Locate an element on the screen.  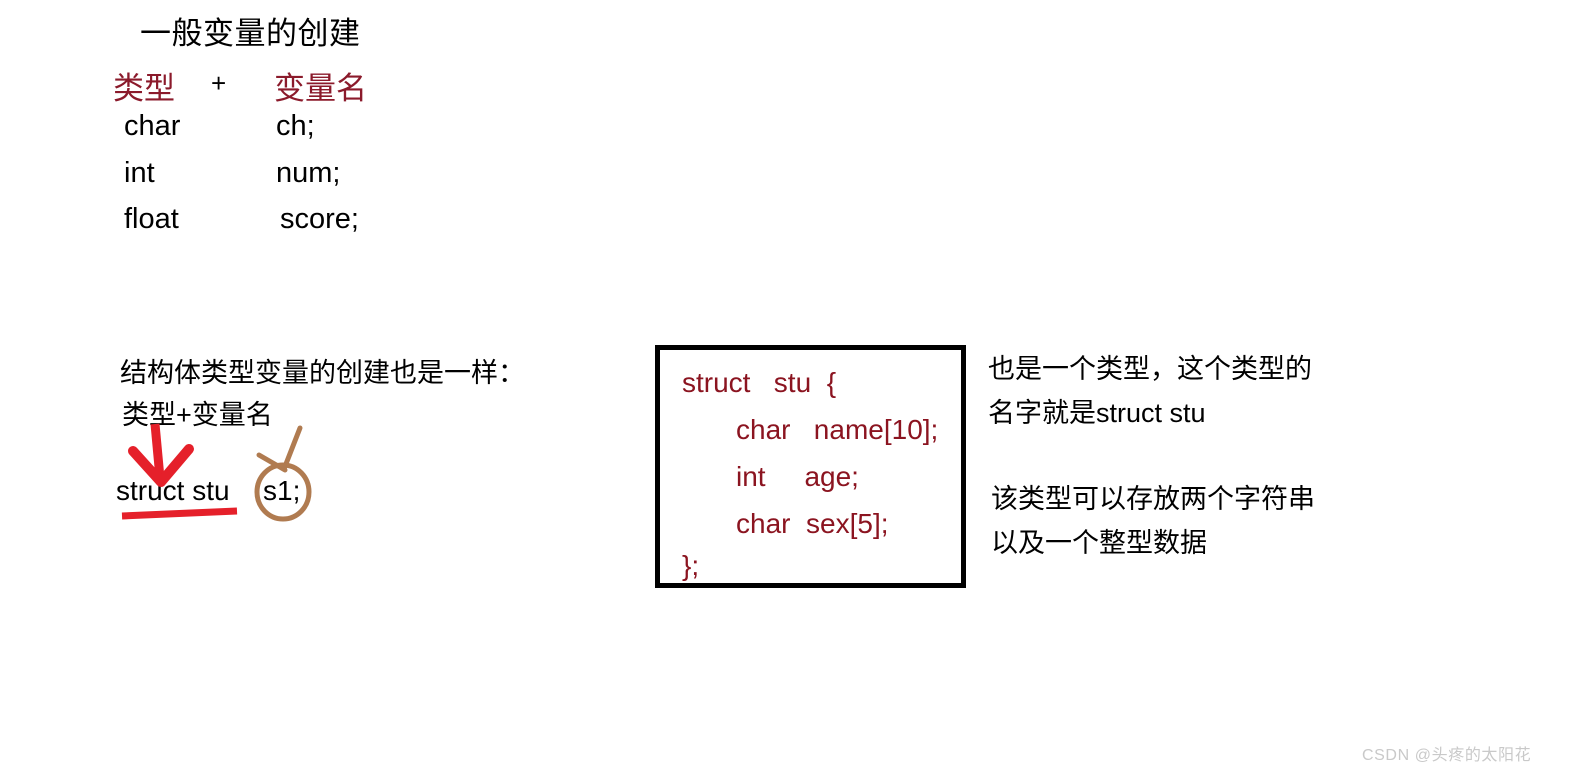
code-line-struct-header: struct stu { is located at coordinates (759, 382).